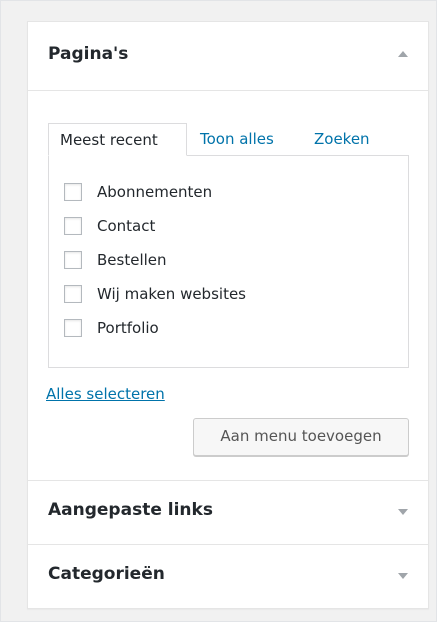 The image size is (437, 622). Describe the element at coordinates (237, 139) in the screenshot. I see `tab-show-all: Toon alles` at that location.